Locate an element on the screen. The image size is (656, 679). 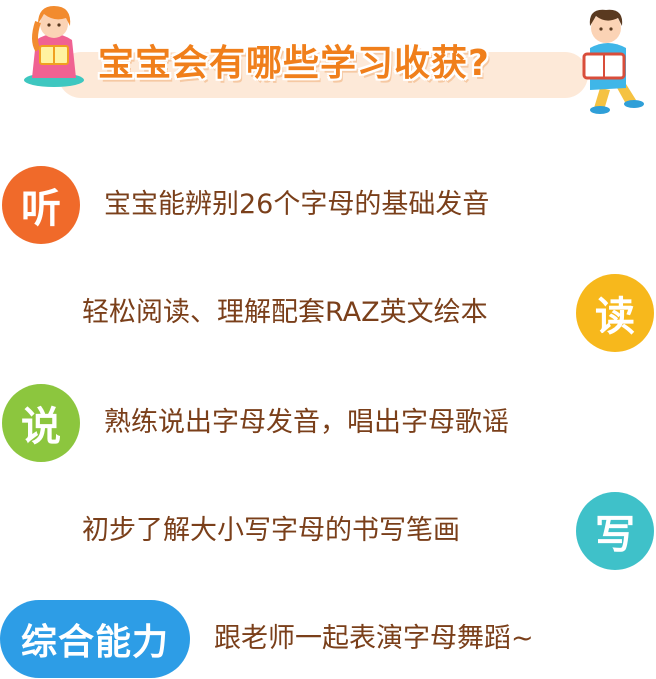
badge-overall: 综合能力 is located at coordinates (95, 639).